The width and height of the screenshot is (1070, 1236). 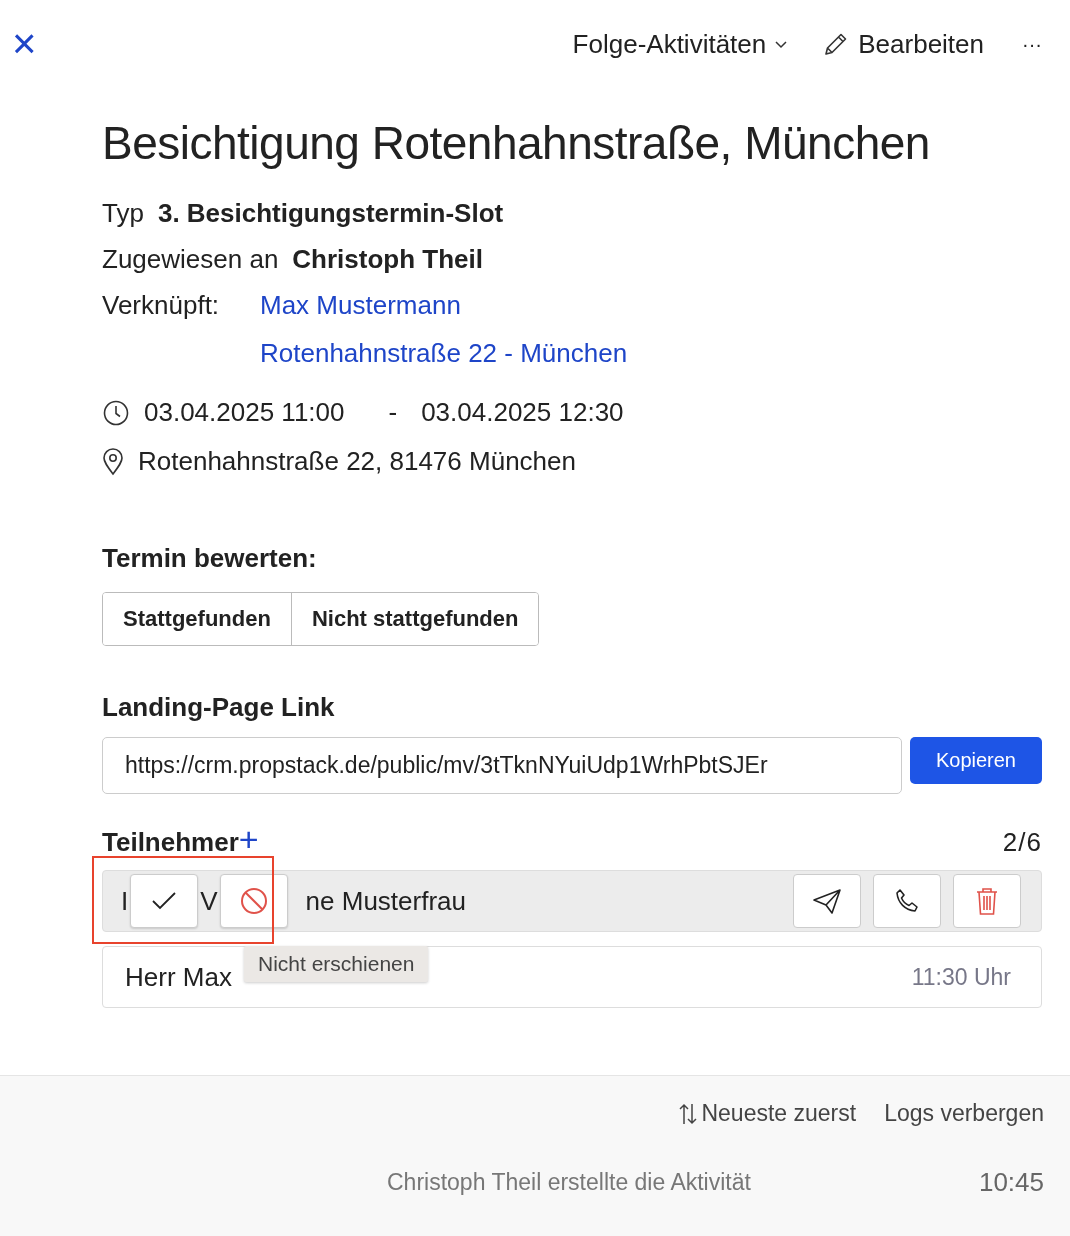 What do you see at coordinates (125, 901) in the screenshot?
I see `name-fragment: I` at bounding box center [125, 901].